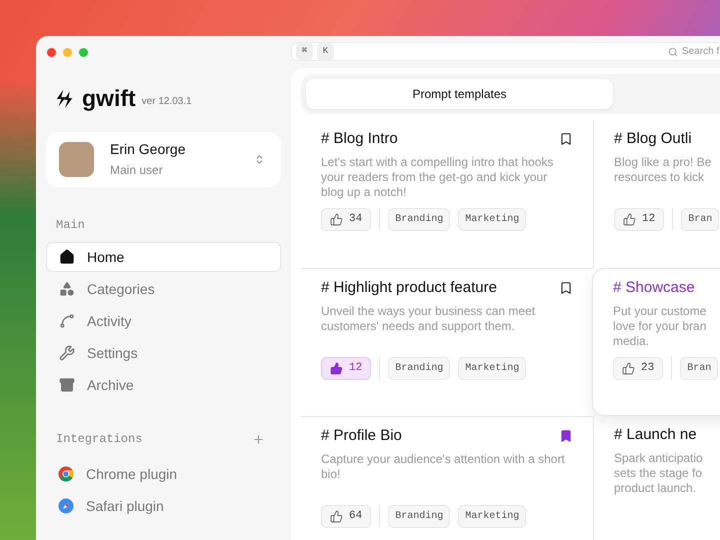 The width and height of the screenshot is (720, 540). What do you see at coordinates (137, 170) in the screenshot?
I see `user-role: Main user` at bounding box center [137, 170].